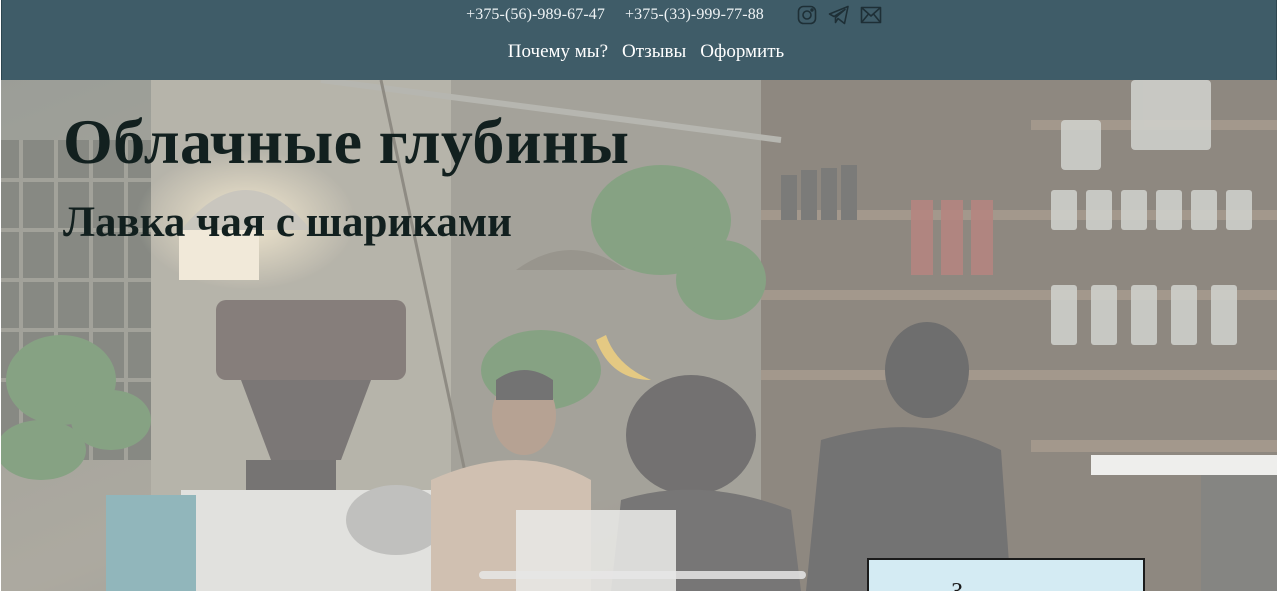 This screenshot has height=591, width=1280. Describe the element at coordinates (694, 15) in the screenshot. I see `phone-link-2: +375-(33)-999-77-88` at that location.